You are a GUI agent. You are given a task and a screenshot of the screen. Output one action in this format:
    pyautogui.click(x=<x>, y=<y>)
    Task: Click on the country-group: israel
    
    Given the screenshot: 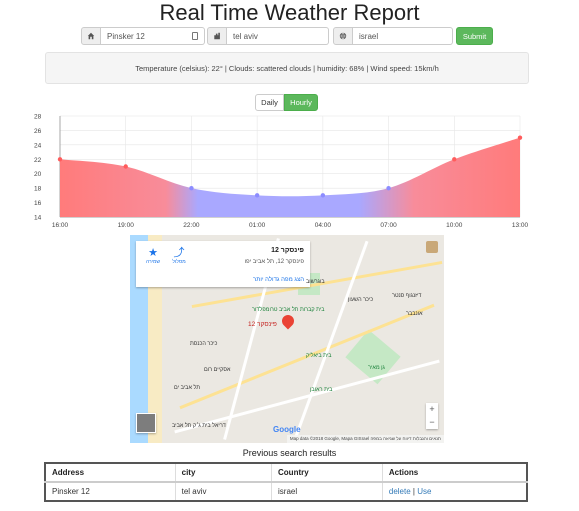 What is the action you would take?
    pyautogui.click(x=393, y=36)
    